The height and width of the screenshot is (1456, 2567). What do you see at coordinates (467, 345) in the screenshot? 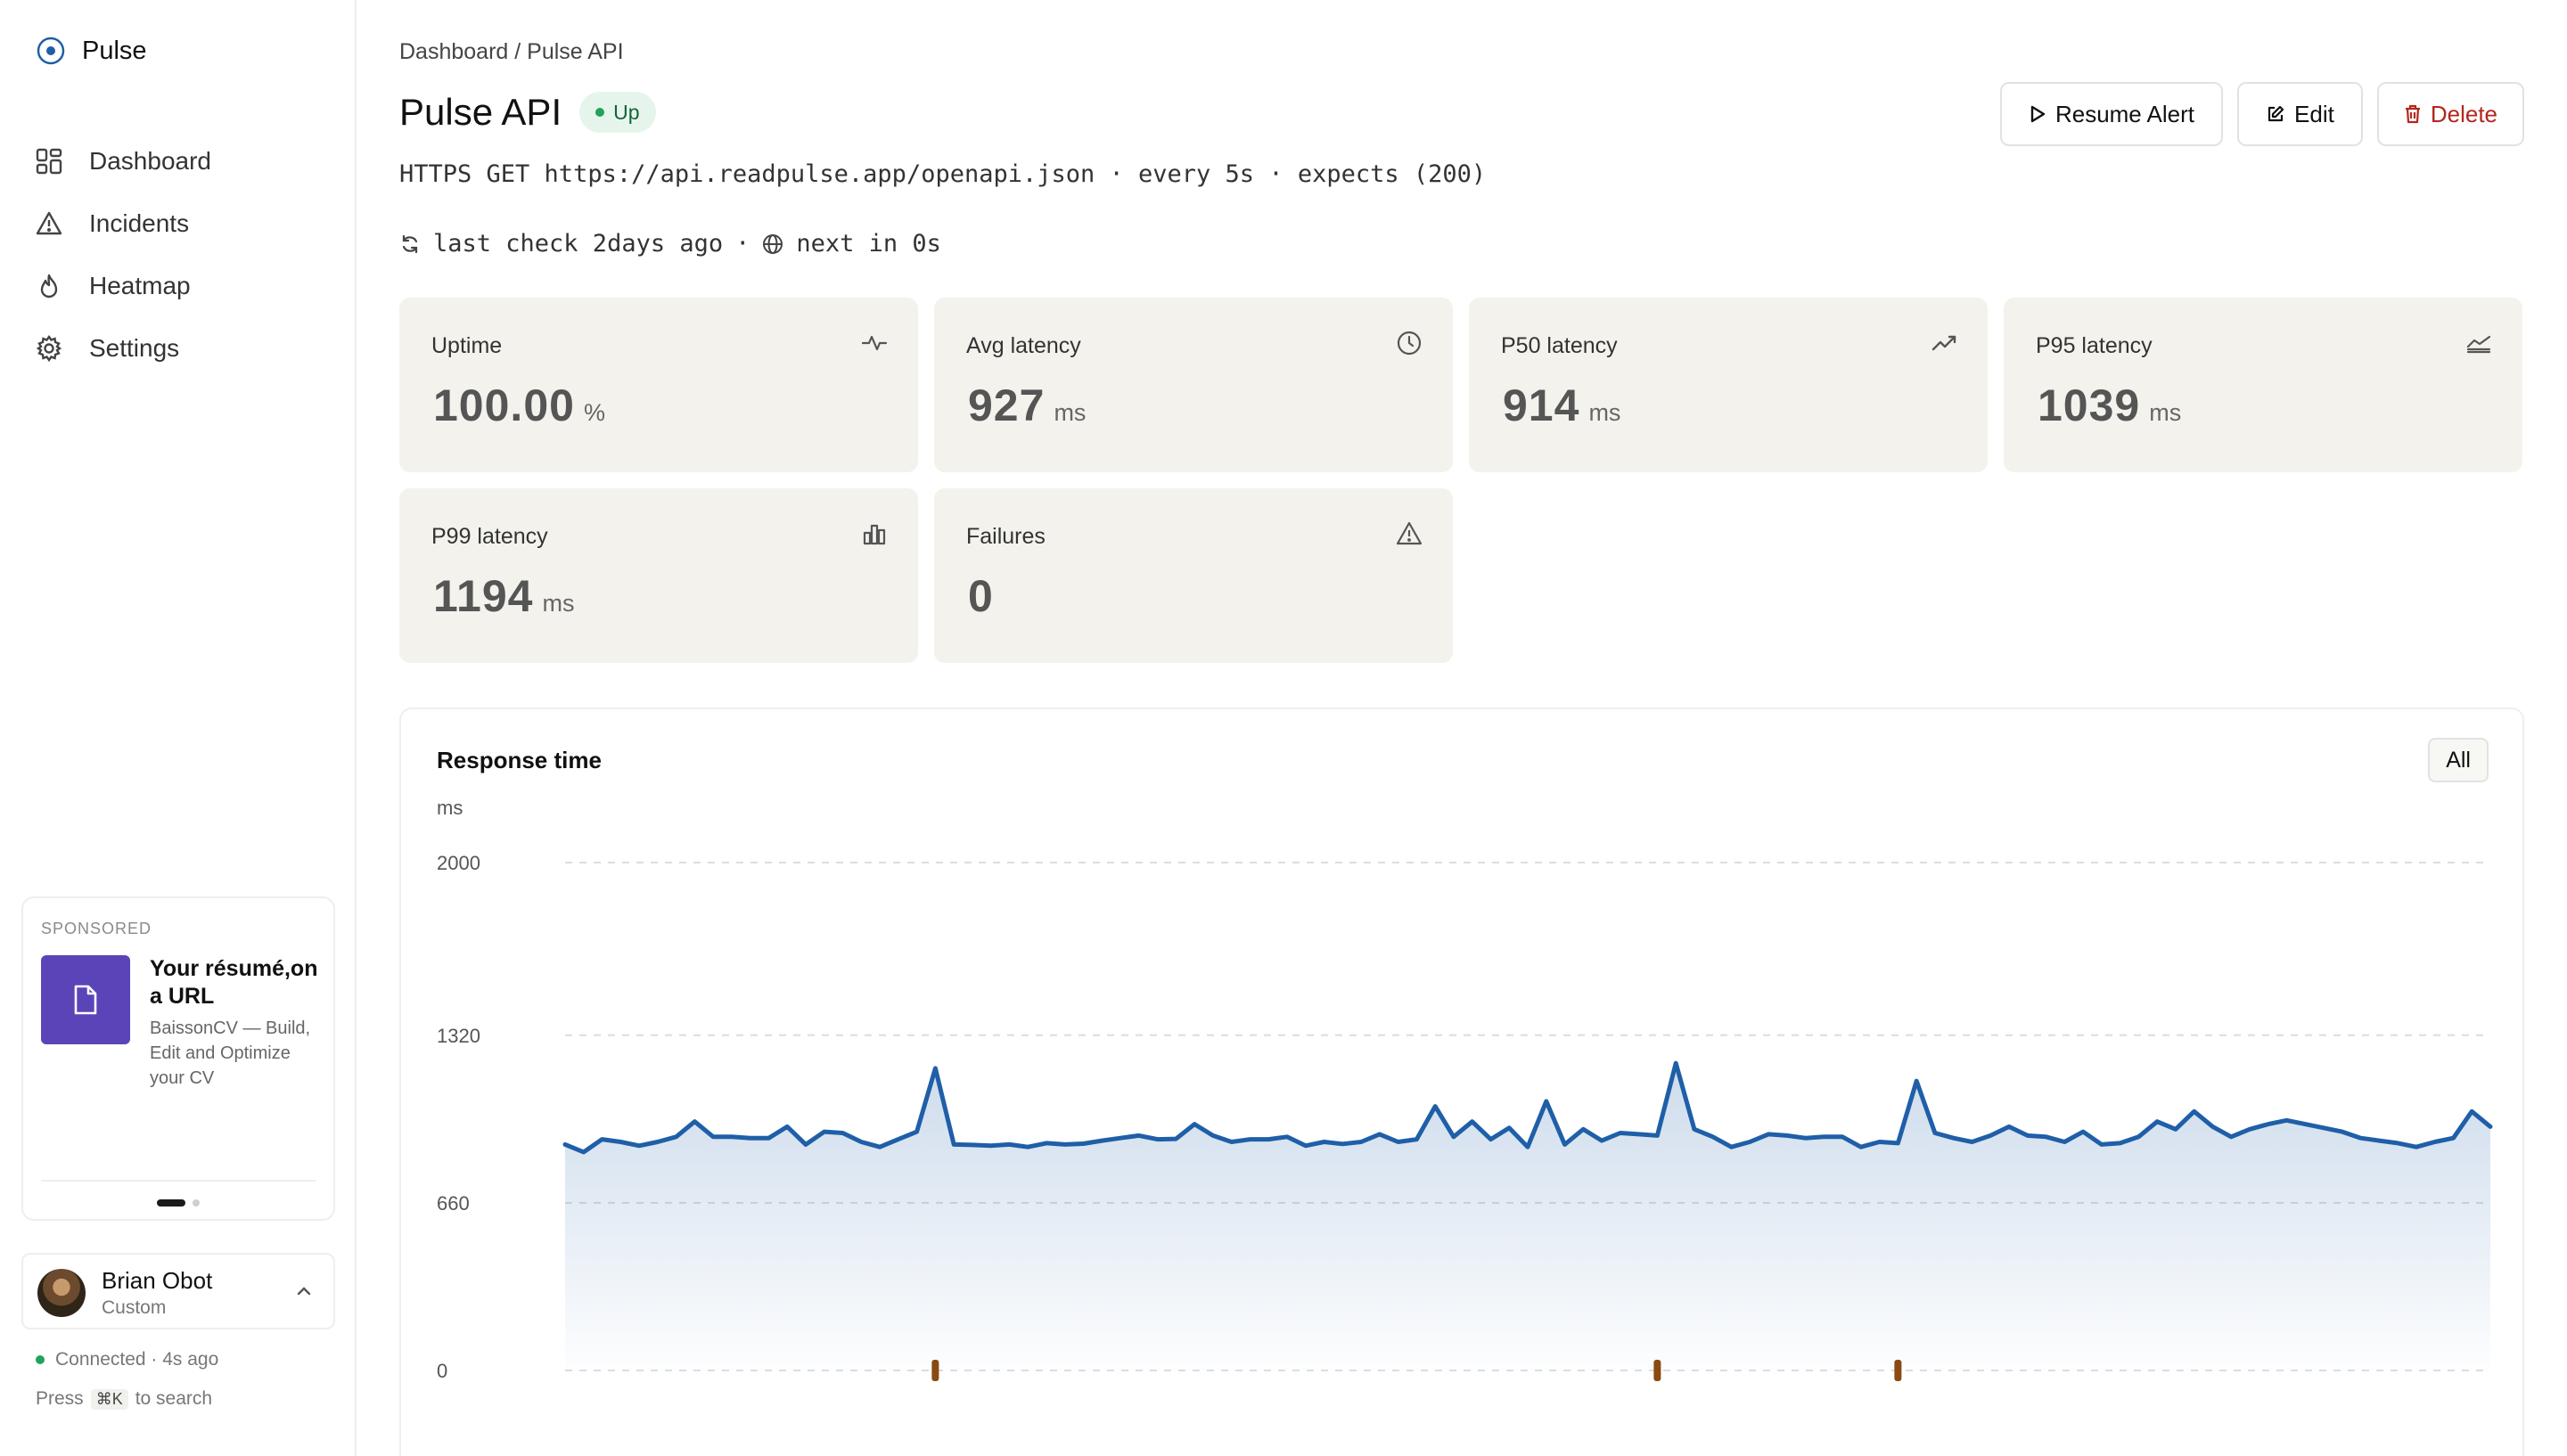
I see `stat-label: Uptime` at bounding box center [467, 345].